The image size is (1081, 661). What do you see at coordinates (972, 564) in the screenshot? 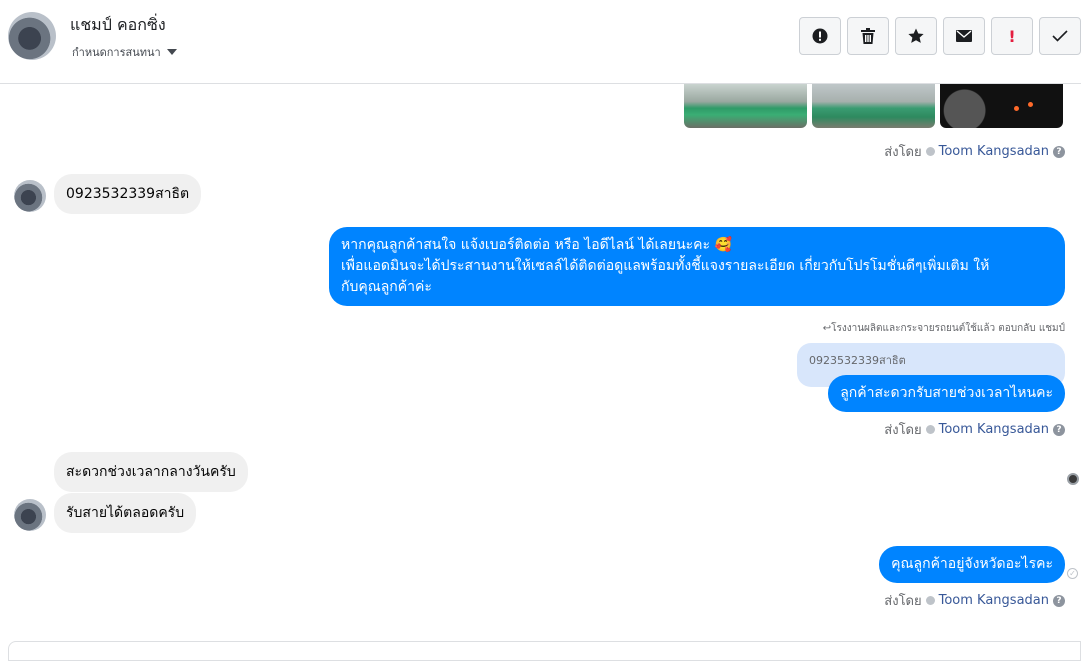
I see `outgoing-message: คุณลูกค้าอยู่จังหวัดอะไรคะ` at bounding box center [972, 564].